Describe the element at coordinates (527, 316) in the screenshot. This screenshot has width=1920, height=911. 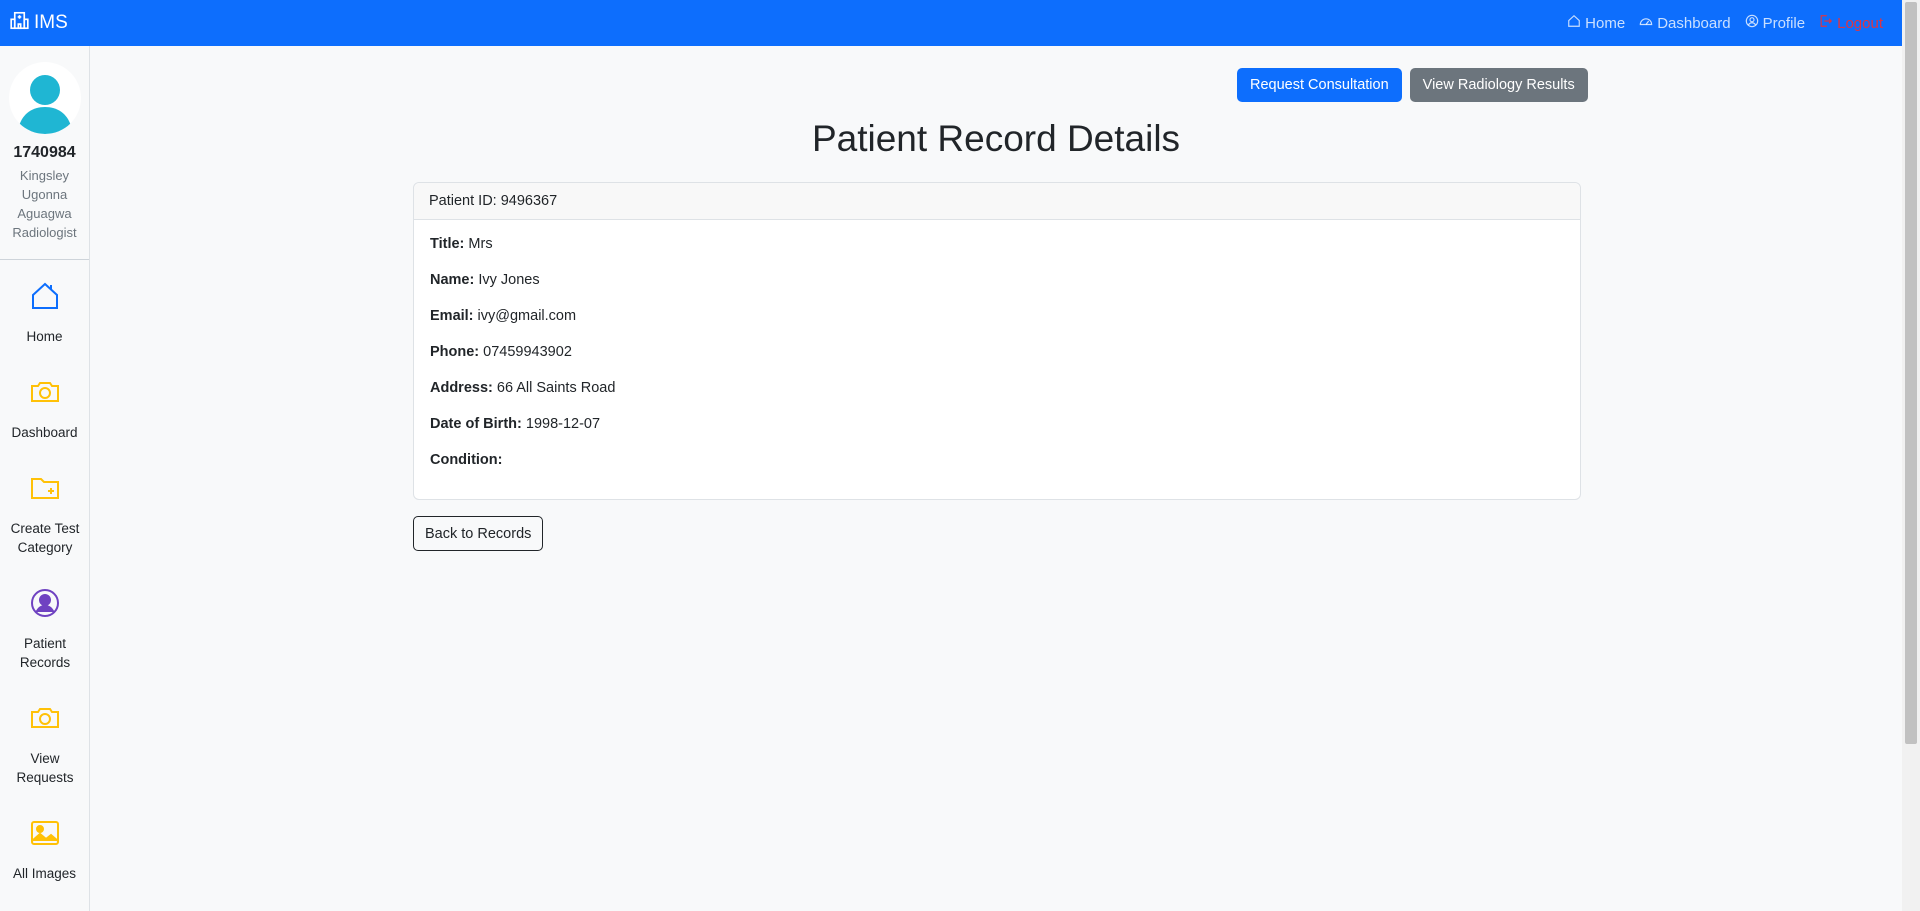
I see `field-value: ivy@gmail.com` at that location.